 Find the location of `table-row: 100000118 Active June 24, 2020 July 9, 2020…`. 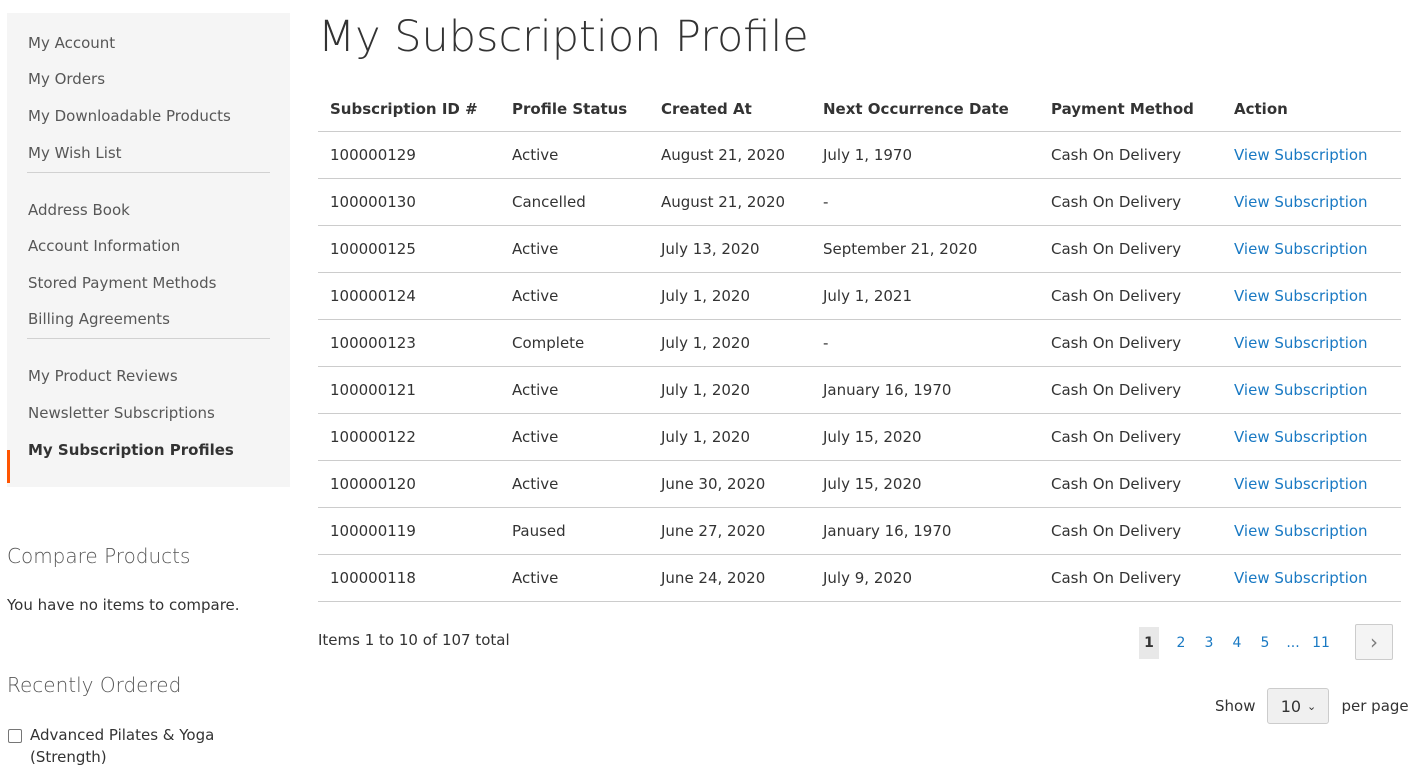

table-row: 100000118 Active June 24, 2020 July 9, 2020… is located at coordinates (859, 578).